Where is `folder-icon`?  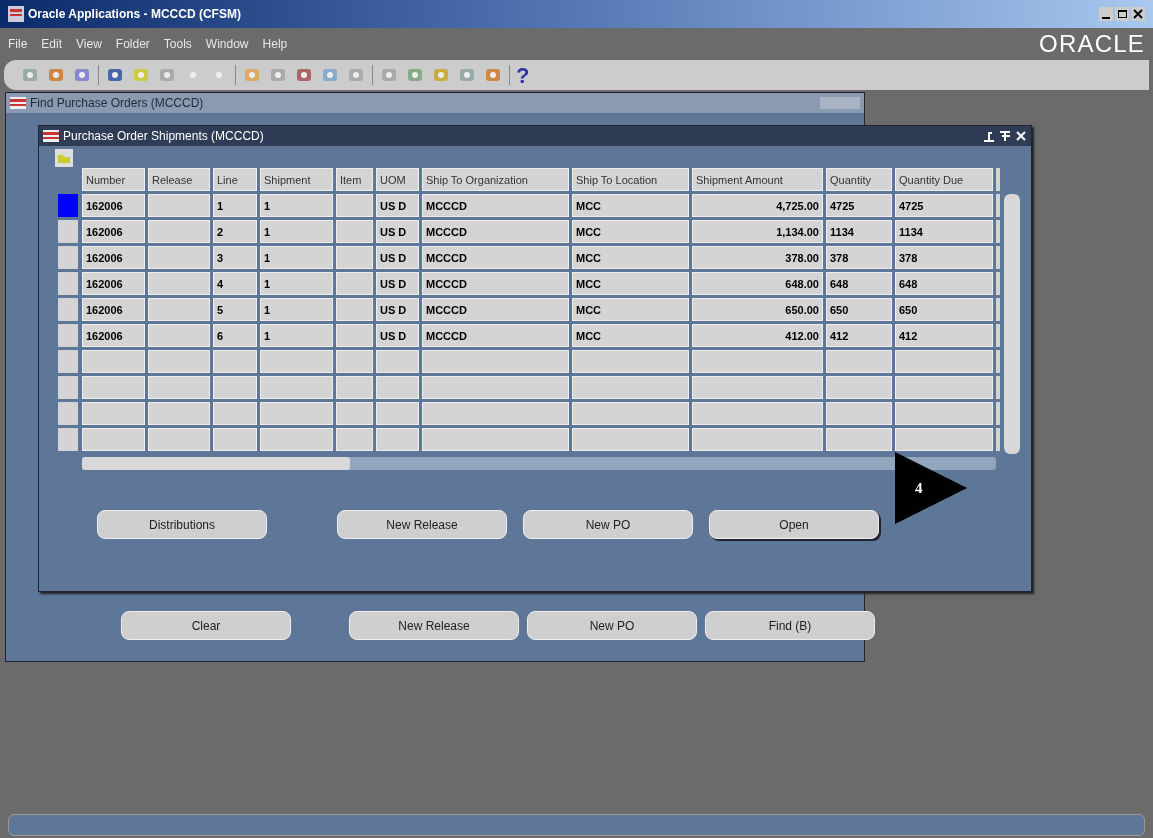 folder-icon is located at coordinates (64, 158).